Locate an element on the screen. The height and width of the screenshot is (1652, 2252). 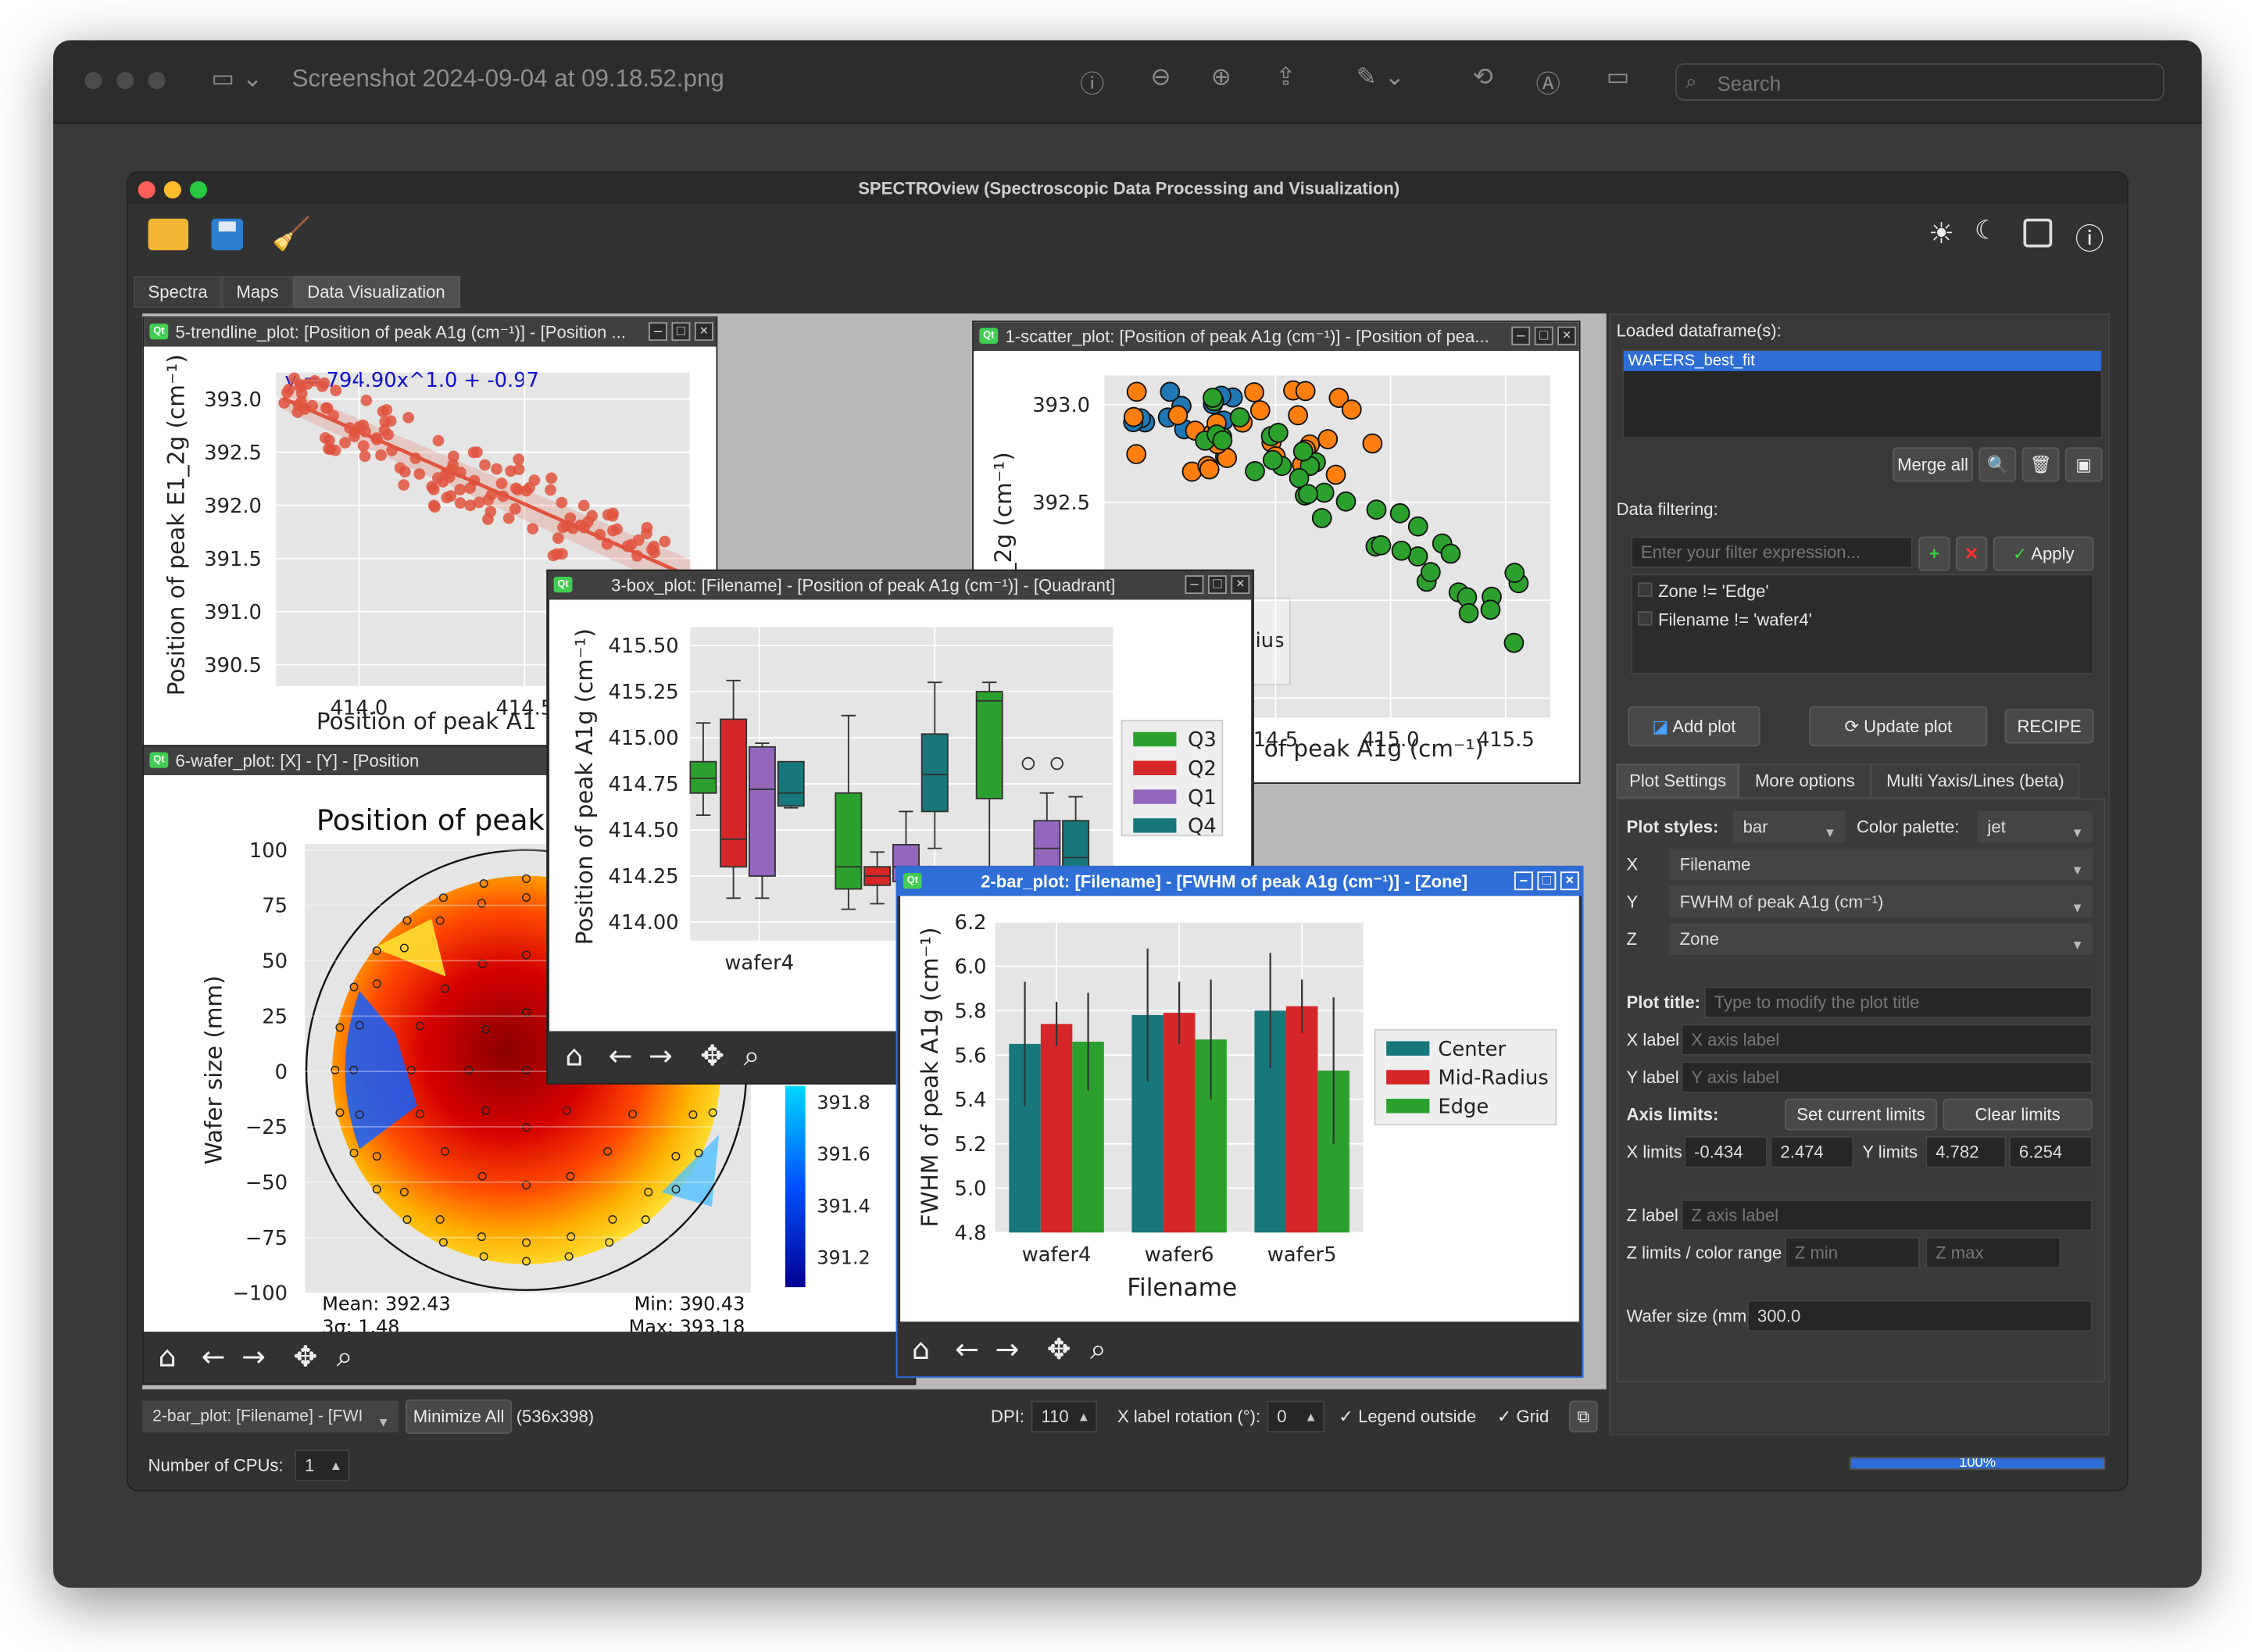
dataframe-item: WAFERS_best_fit is located at coordinates (1862, 361).